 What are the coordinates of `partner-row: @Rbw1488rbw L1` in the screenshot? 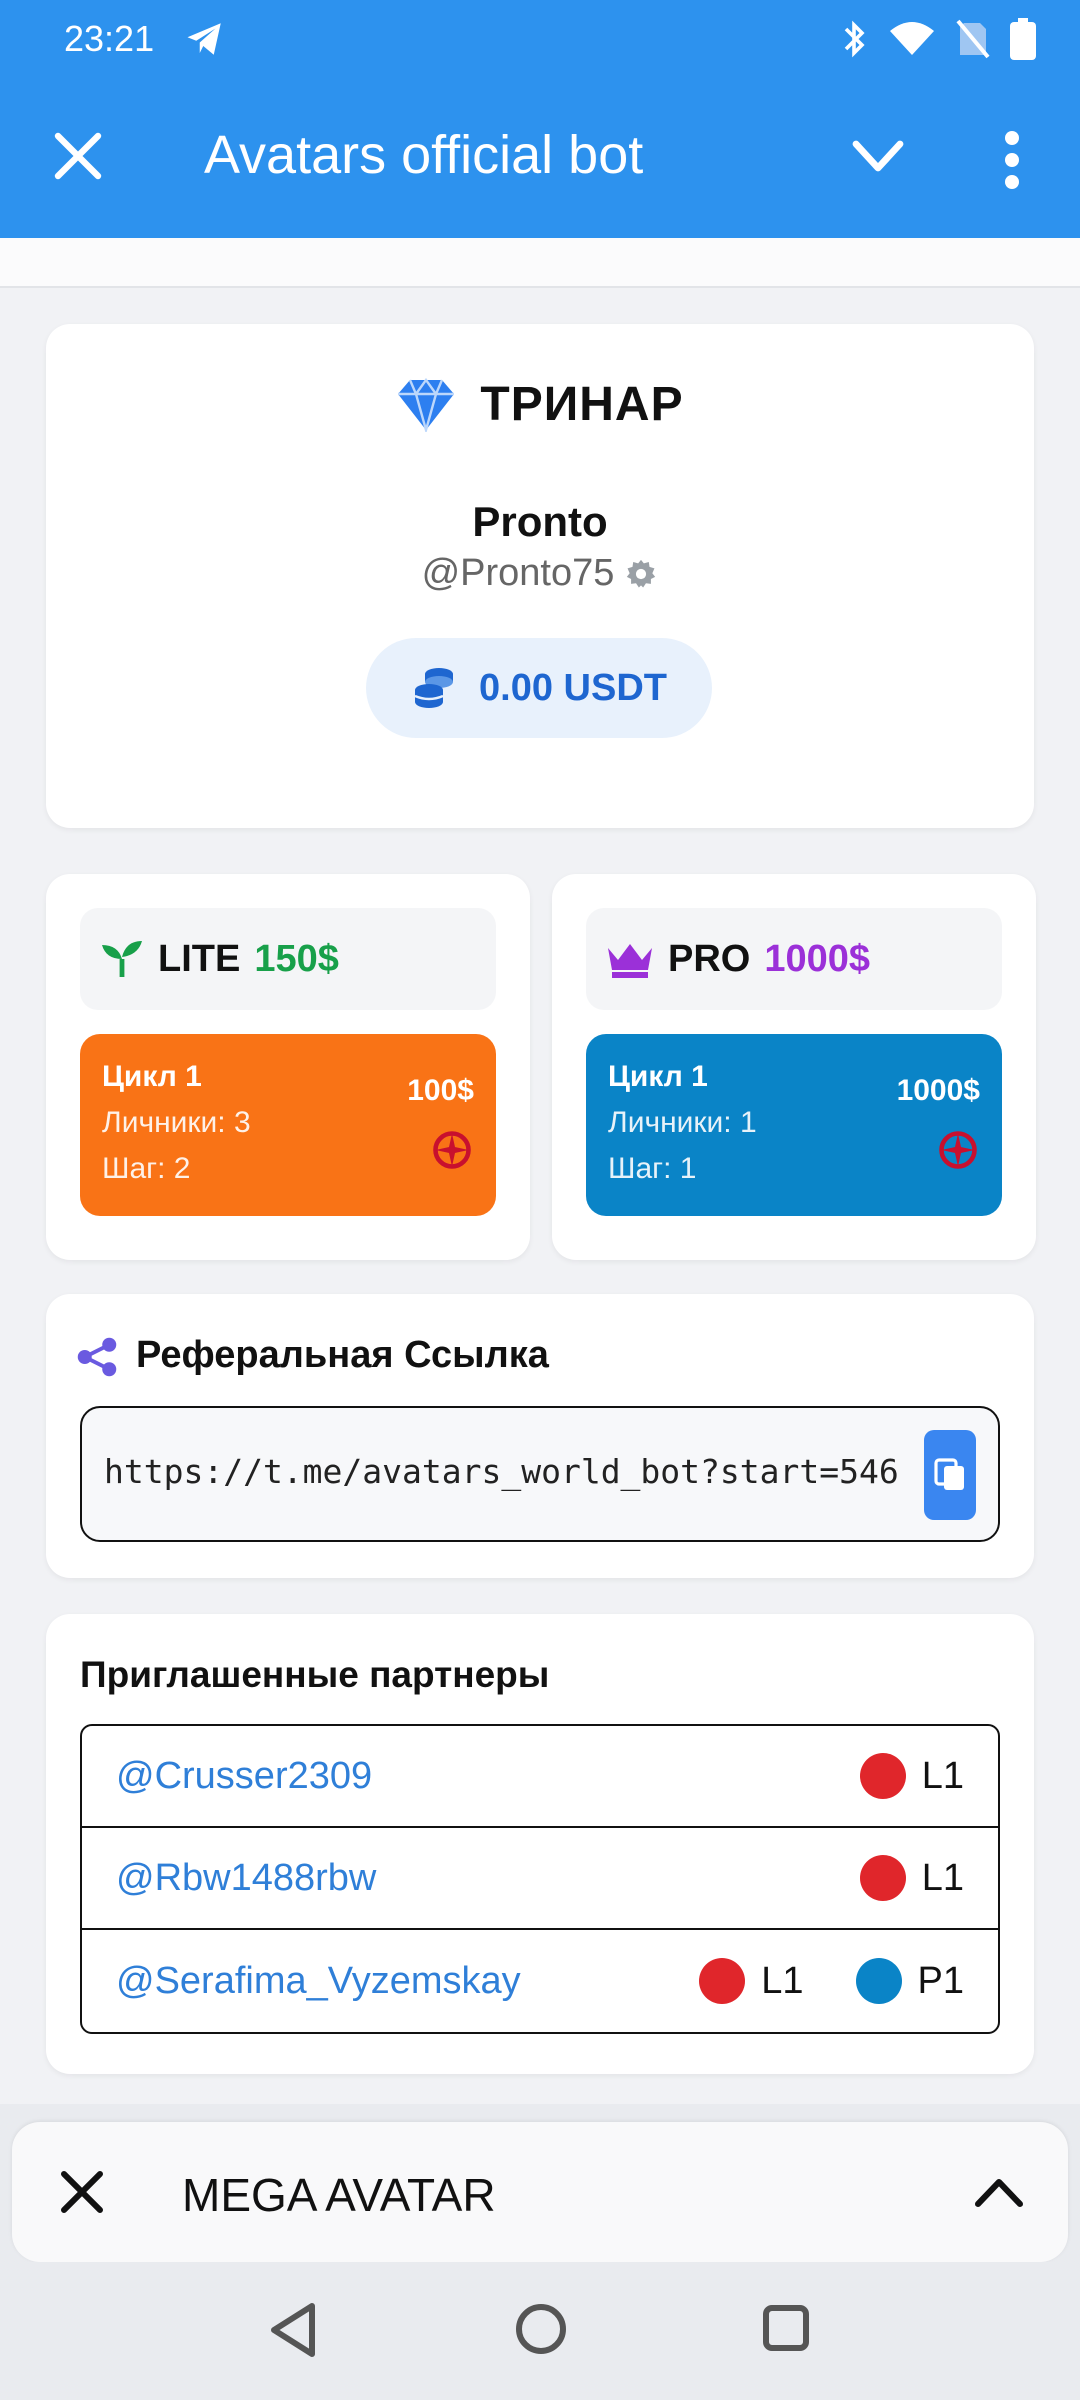 It's located at (540, 1879).